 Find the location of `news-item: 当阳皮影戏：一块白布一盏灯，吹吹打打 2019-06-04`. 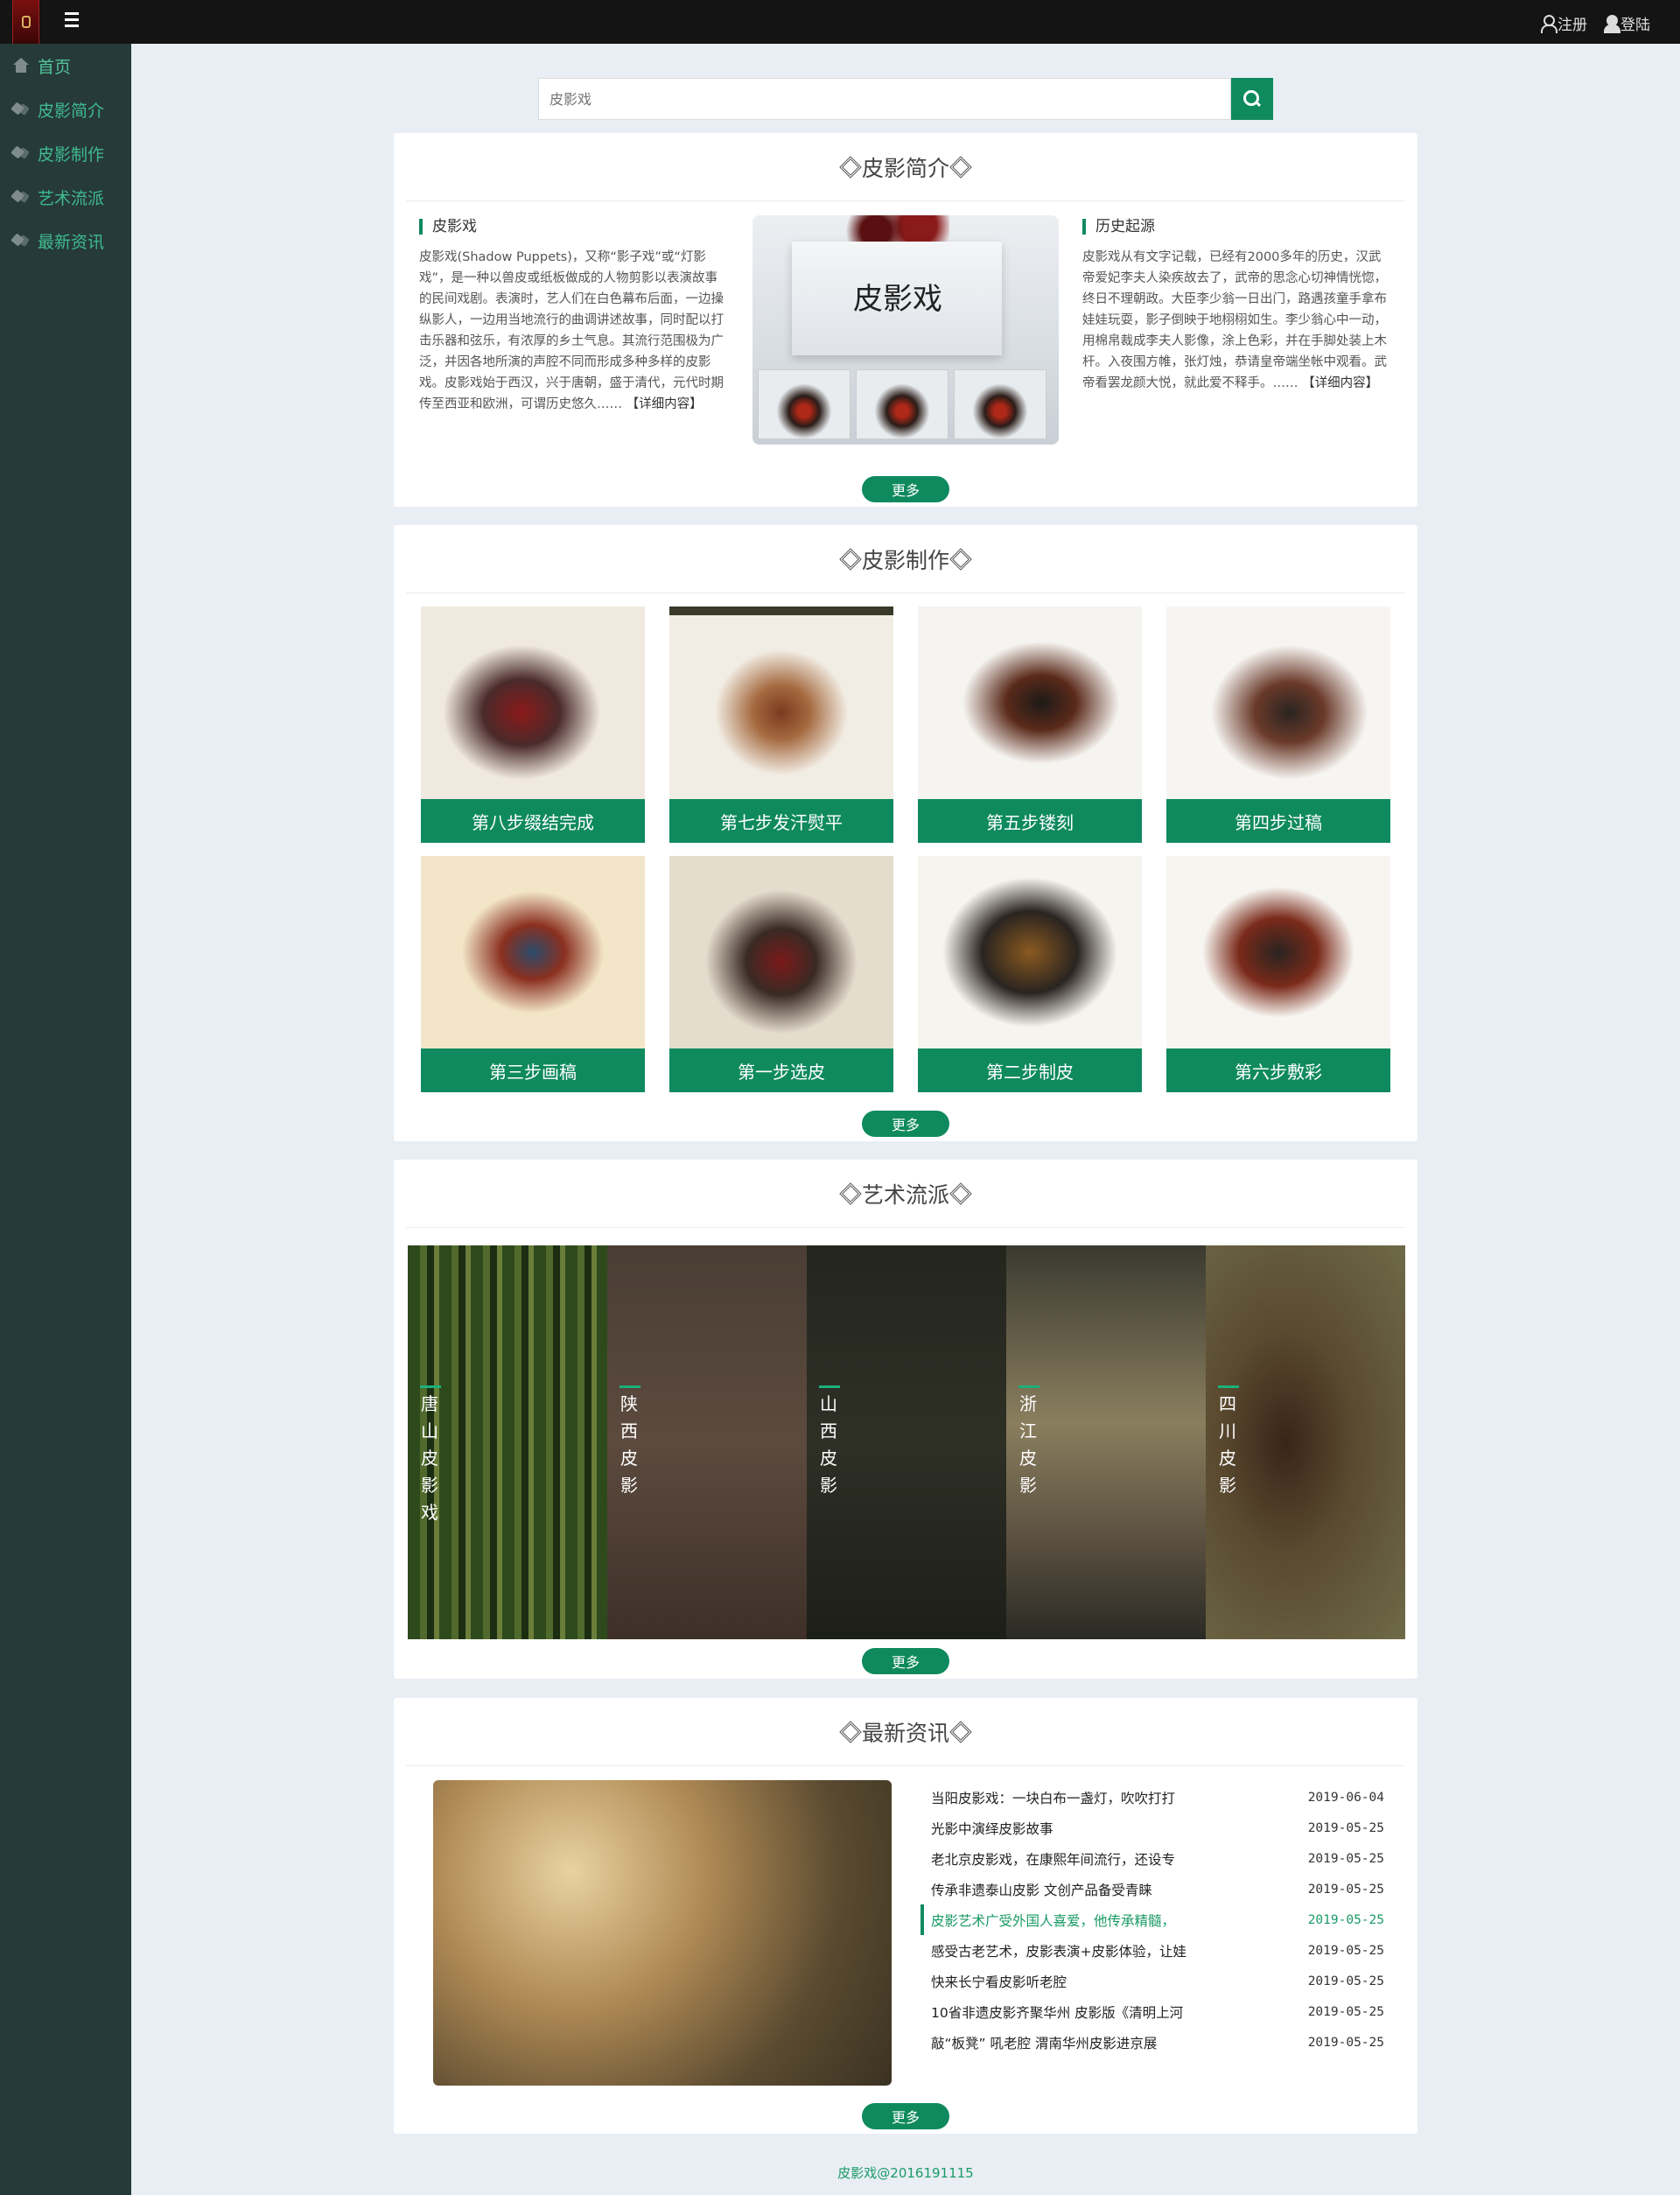

news-item: 当阳皮影戏：一块白布一盏灯，吹吹打打 2019-06-04 is located at coordinates (1152, 1797).